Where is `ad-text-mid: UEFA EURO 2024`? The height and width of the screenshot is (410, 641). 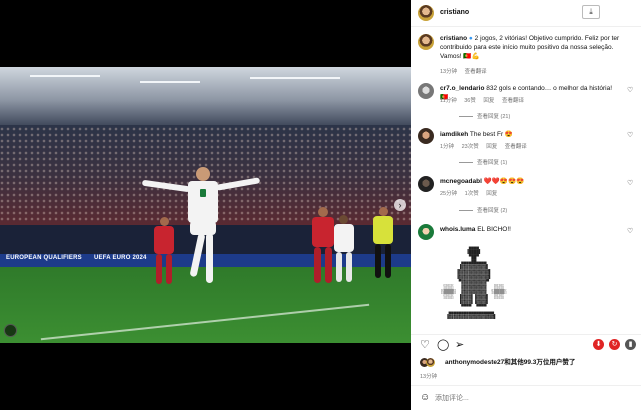 ad-text-mid: UEFA EURO 2024 is located at coordinates (120, 258).